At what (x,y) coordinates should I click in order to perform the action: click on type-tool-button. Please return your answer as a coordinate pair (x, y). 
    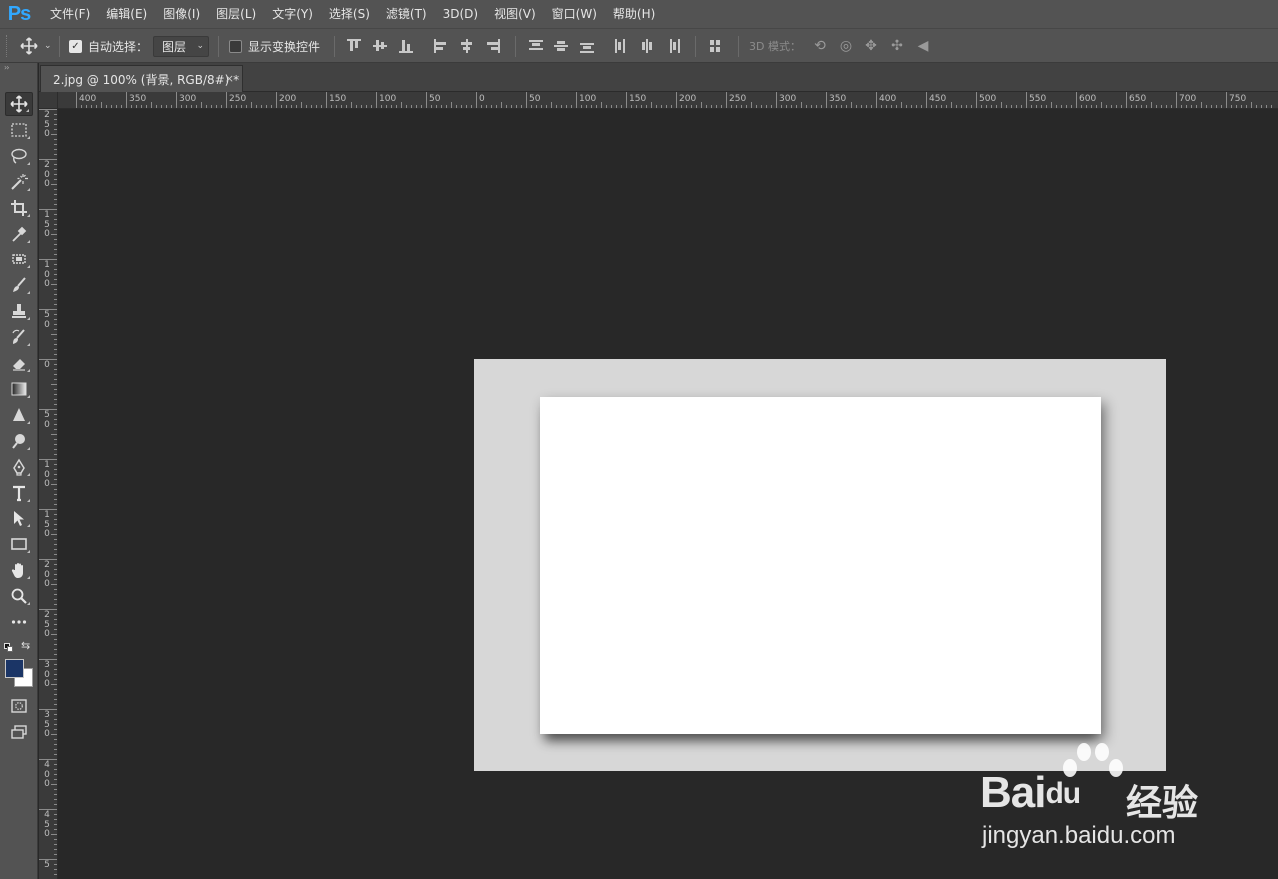
    Looking at the image, I should click on (19, 493).